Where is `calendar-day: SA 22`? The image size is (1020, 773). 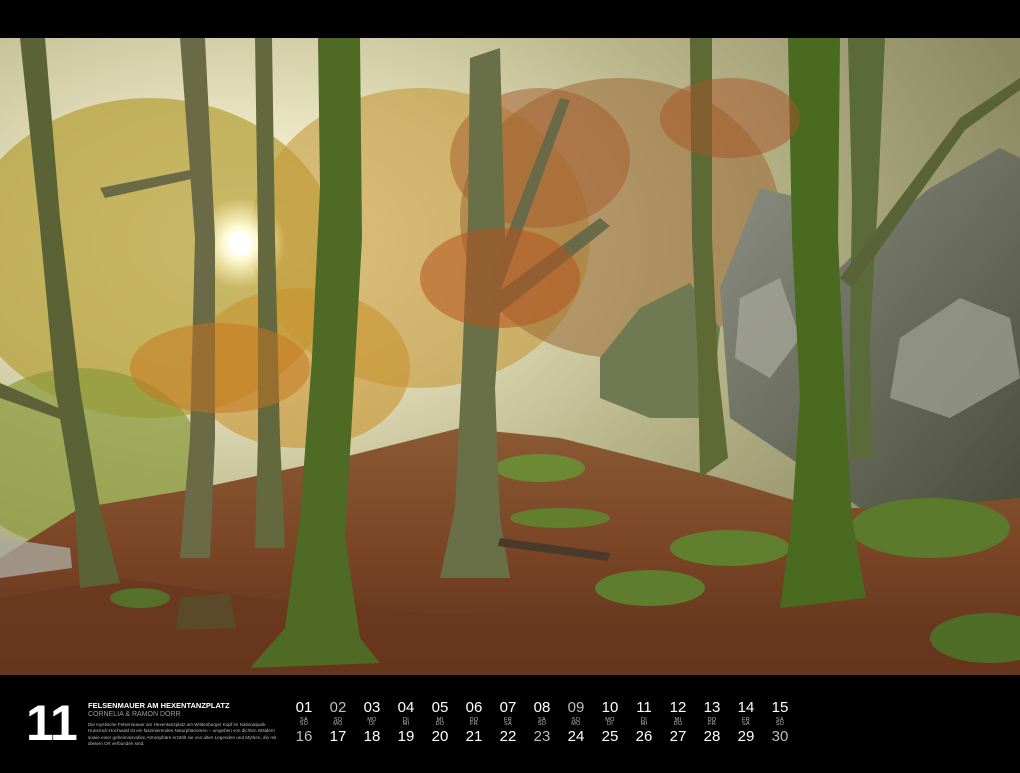 calendar-day: SA 22 is located at coordinates (508, 732).